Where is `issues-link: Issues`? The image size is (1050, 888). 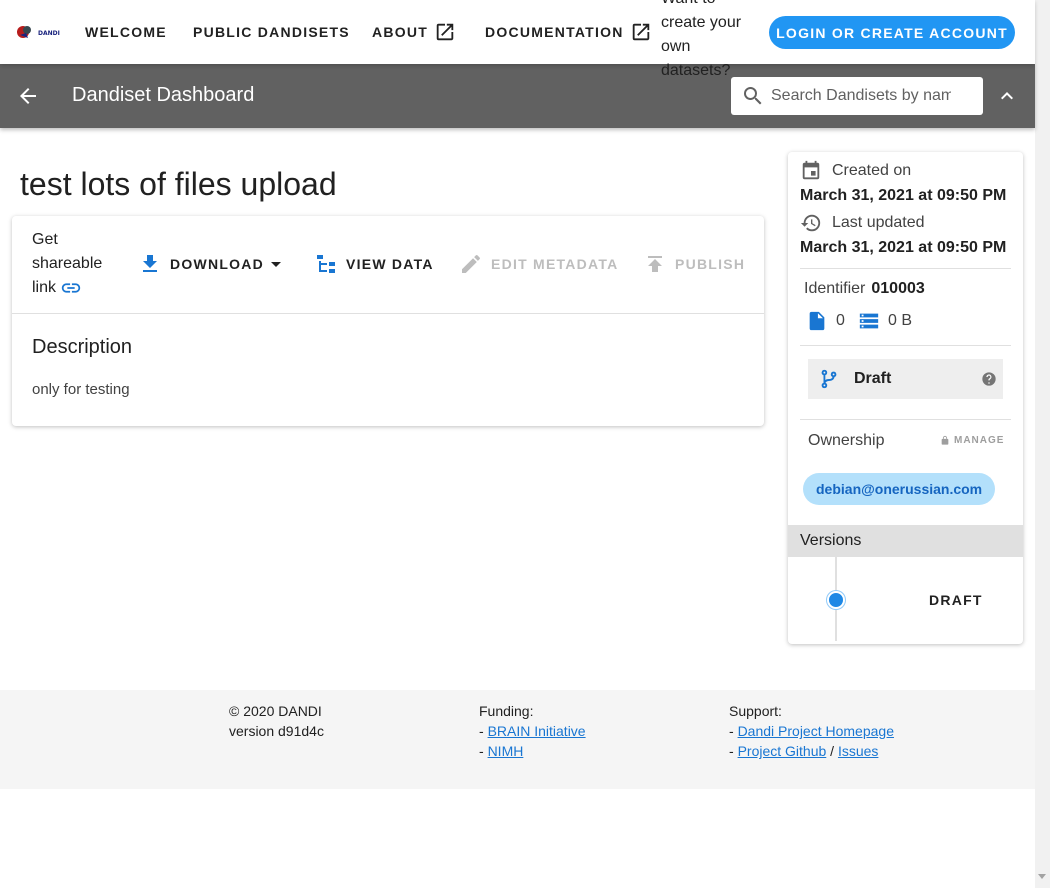
issues-link: Issues is located at coordinates (858, 751).